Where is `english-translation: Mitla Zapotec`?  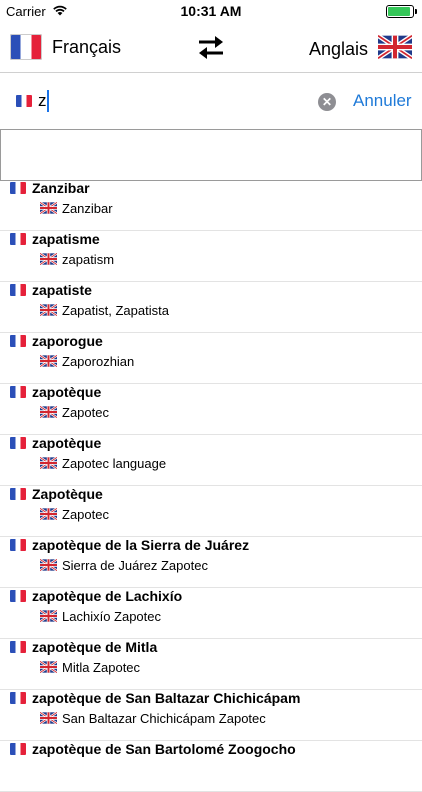 english-translation: Mitla Zapotec is located at coordinates (101, 667).